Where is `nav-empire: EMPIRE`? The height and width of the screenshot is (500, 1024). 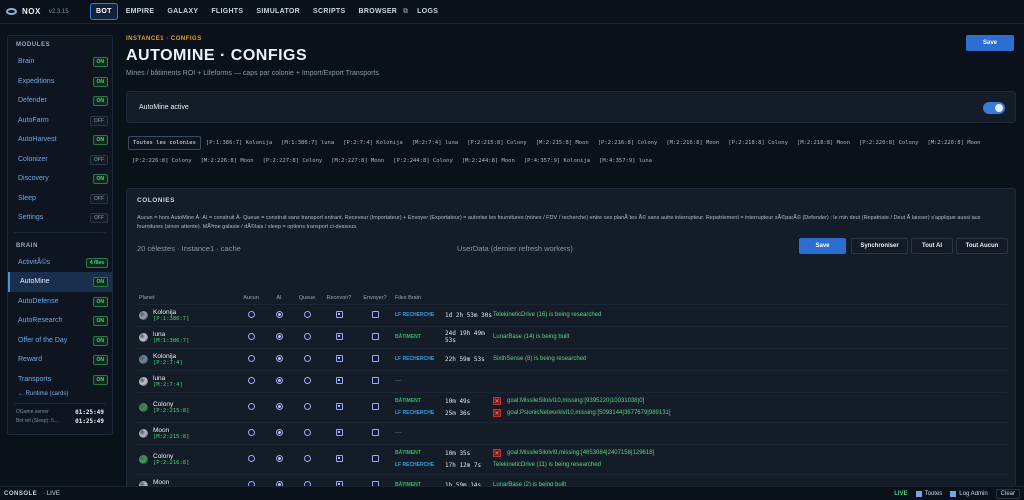
nav-empire: EMPIRE is located at coordinates (140, 11).